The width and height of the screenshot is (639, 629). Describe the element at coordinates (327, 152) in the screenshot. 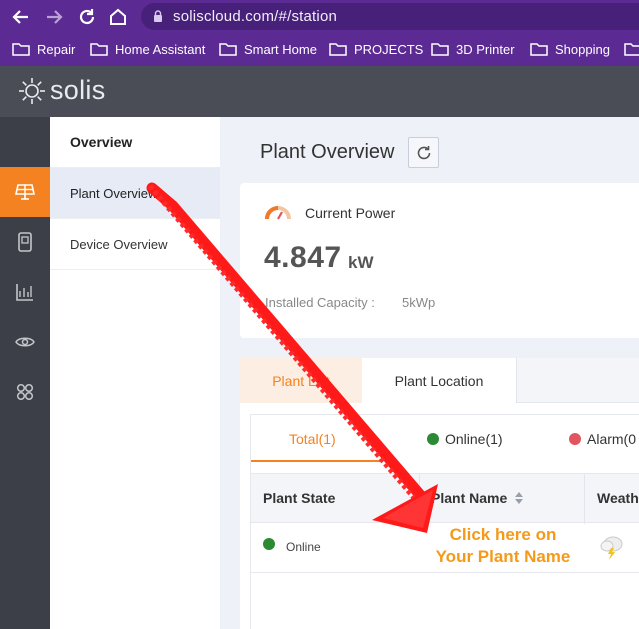

I see `page-title: Plant Overview` at that location.